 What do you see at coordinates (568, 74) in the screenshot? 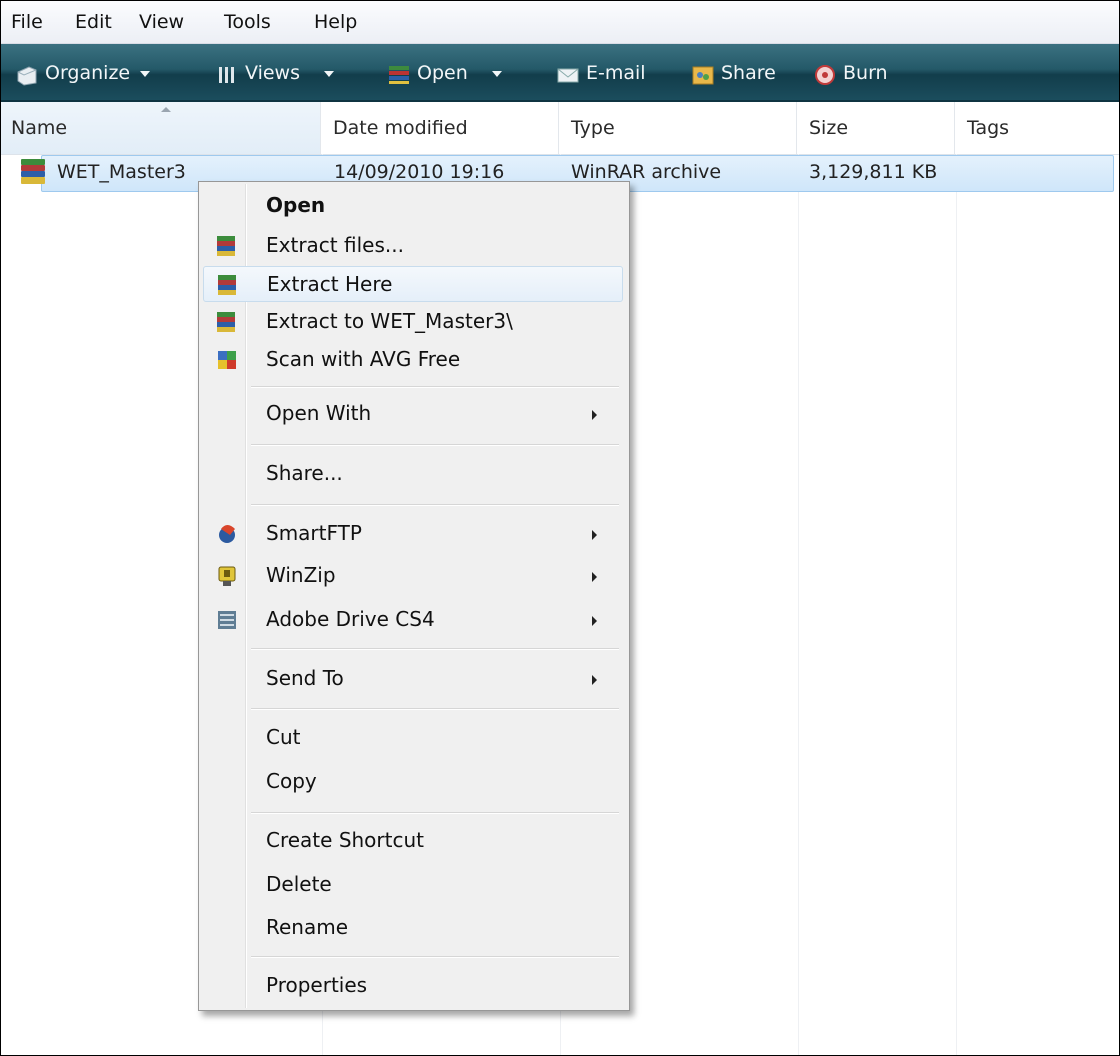
I see `email-icon` at bounding box center [568, 74].